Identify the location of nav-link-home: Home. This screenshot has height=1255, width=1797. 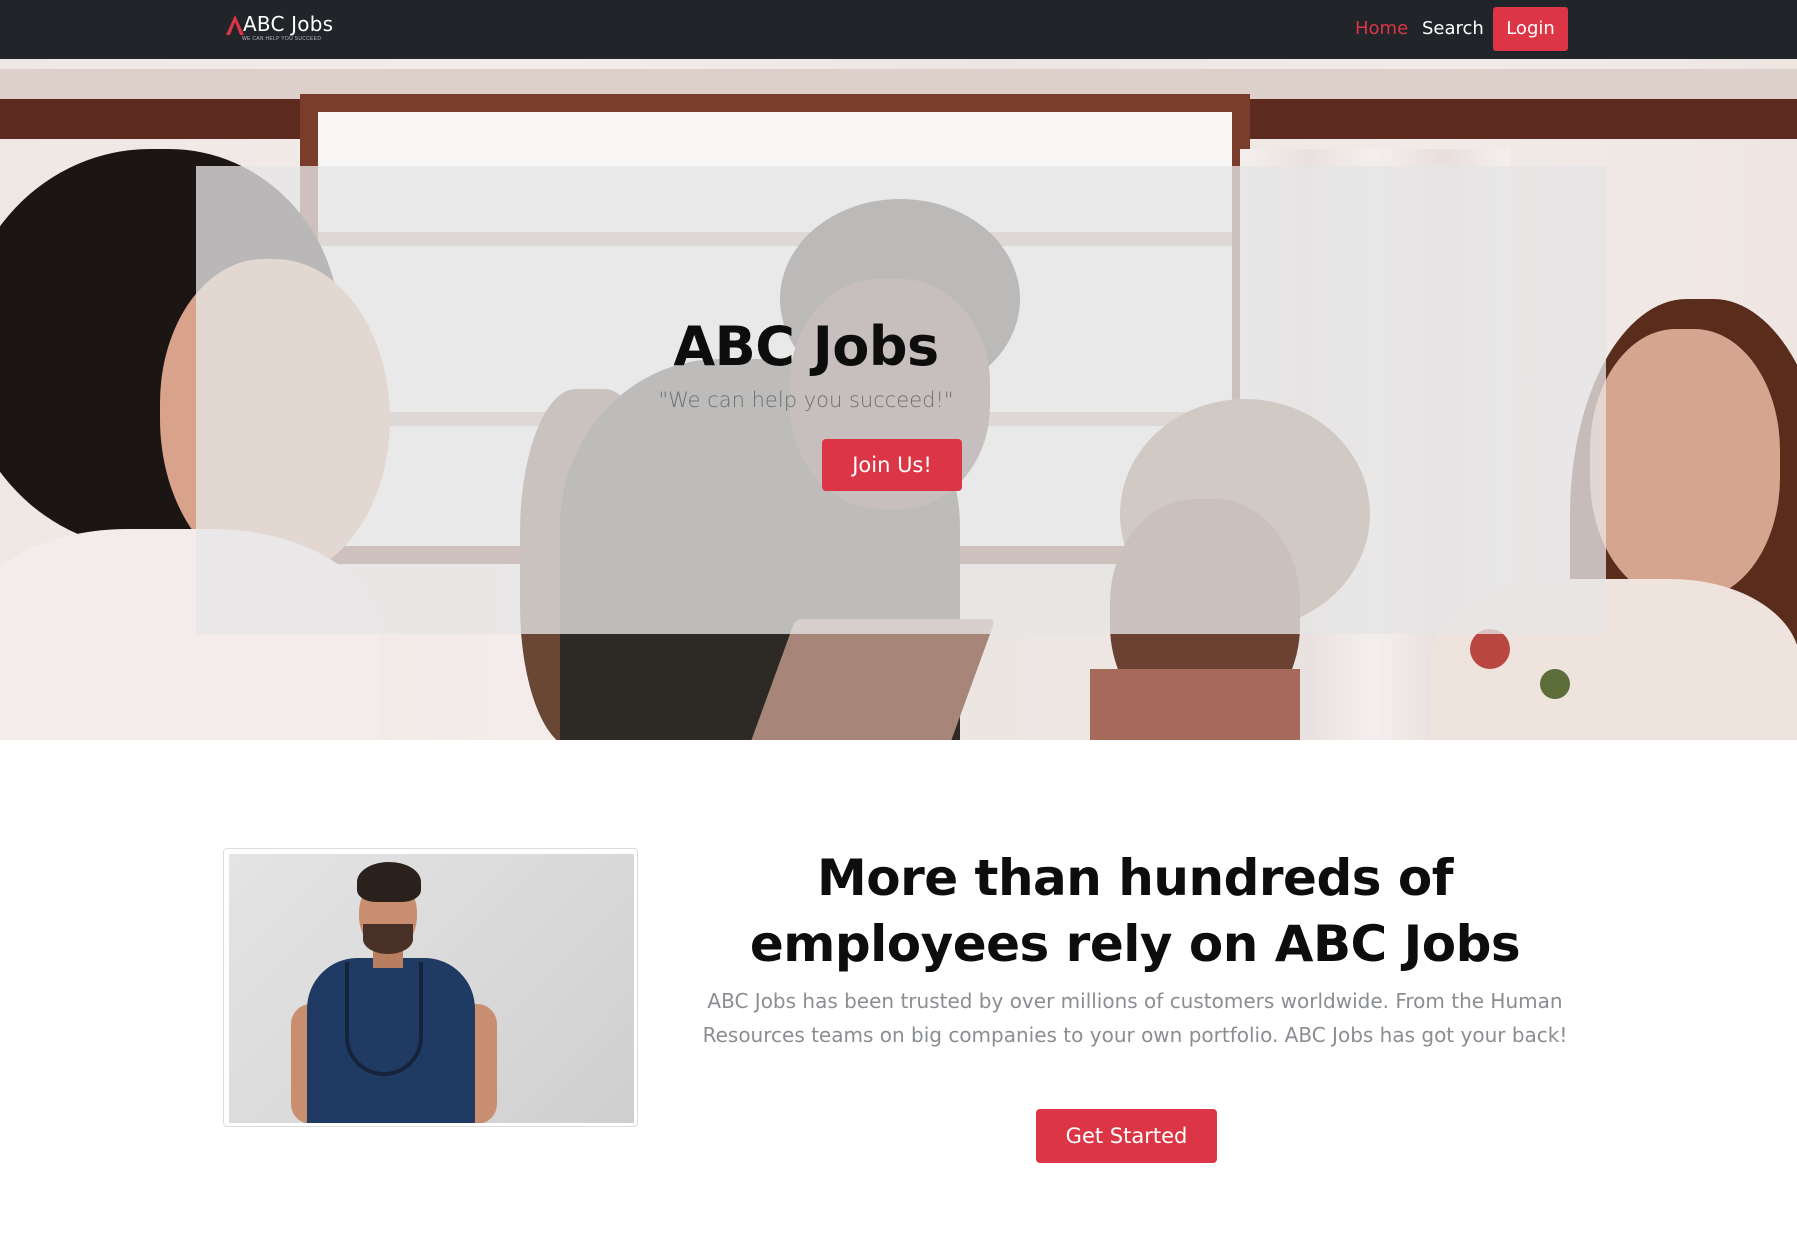
(1381, 28).